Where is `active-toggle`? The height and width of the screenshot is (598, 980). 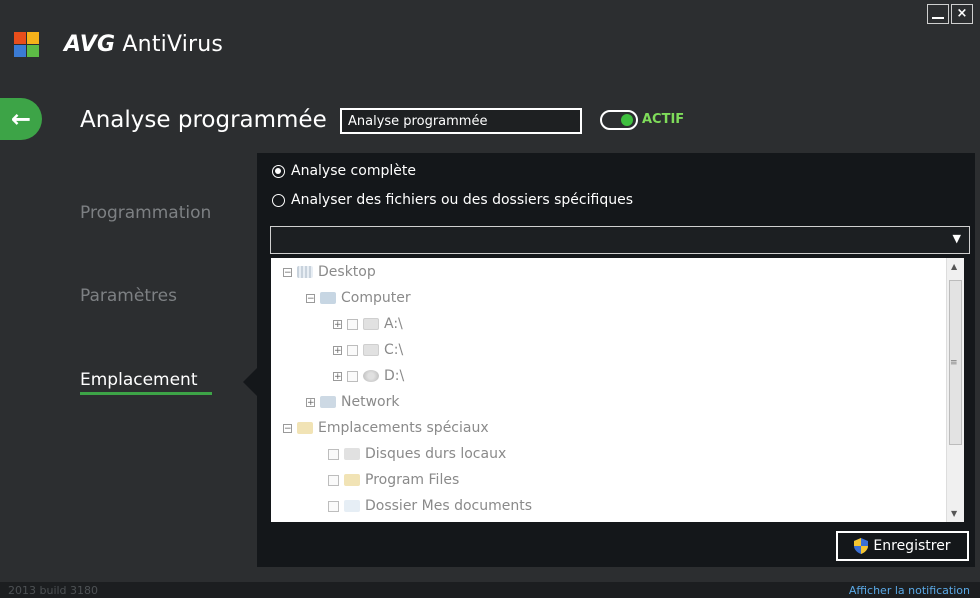 active-toggle is located at coordinates (619, 120).